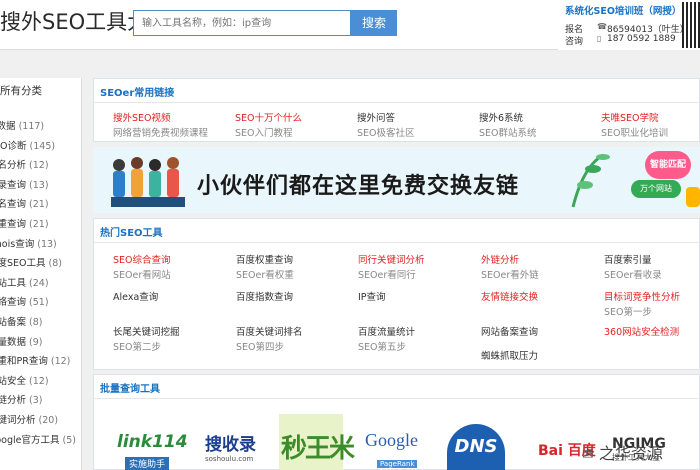 The image size is (700, 470). What do you see at coordinates (317, 442) in the screenshot?
I see `miaowangmi-logo: 秒王米` at bounding box center [317, 442].